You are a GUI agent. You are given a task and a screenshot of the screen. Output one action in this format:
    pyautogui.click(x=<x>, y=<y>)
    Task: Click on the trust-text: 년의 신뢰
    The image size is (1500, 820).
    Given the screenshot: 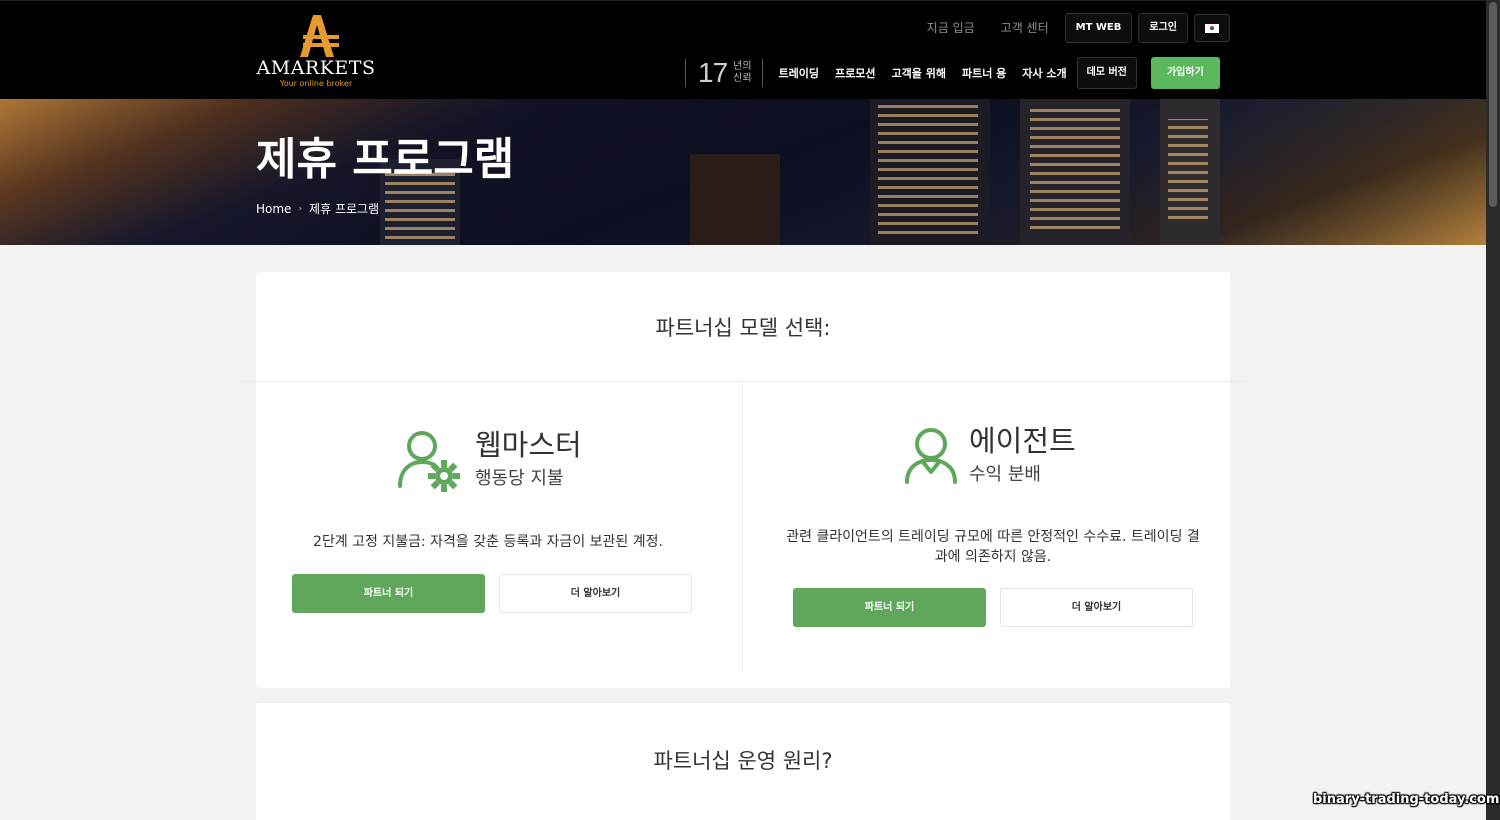 What is the action you would take?
    pyautogui.click(x=742, y=73)
    